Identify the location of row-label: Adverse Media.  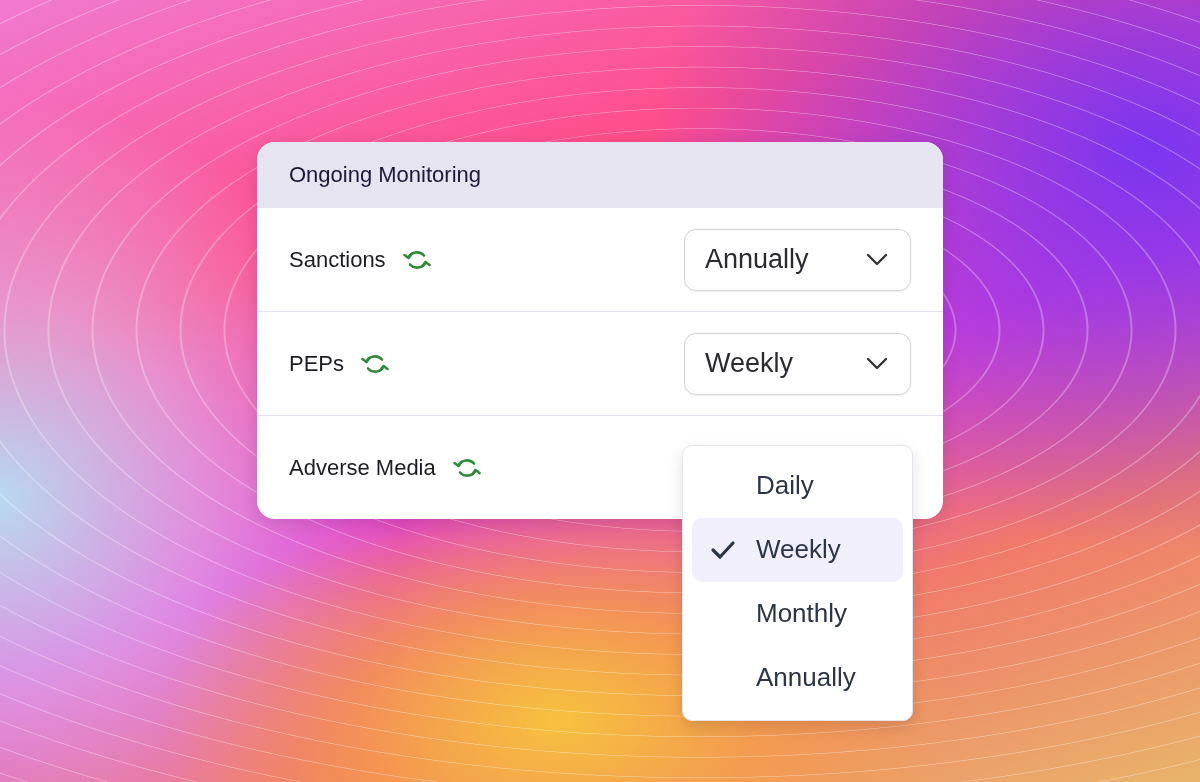
(362, 467).